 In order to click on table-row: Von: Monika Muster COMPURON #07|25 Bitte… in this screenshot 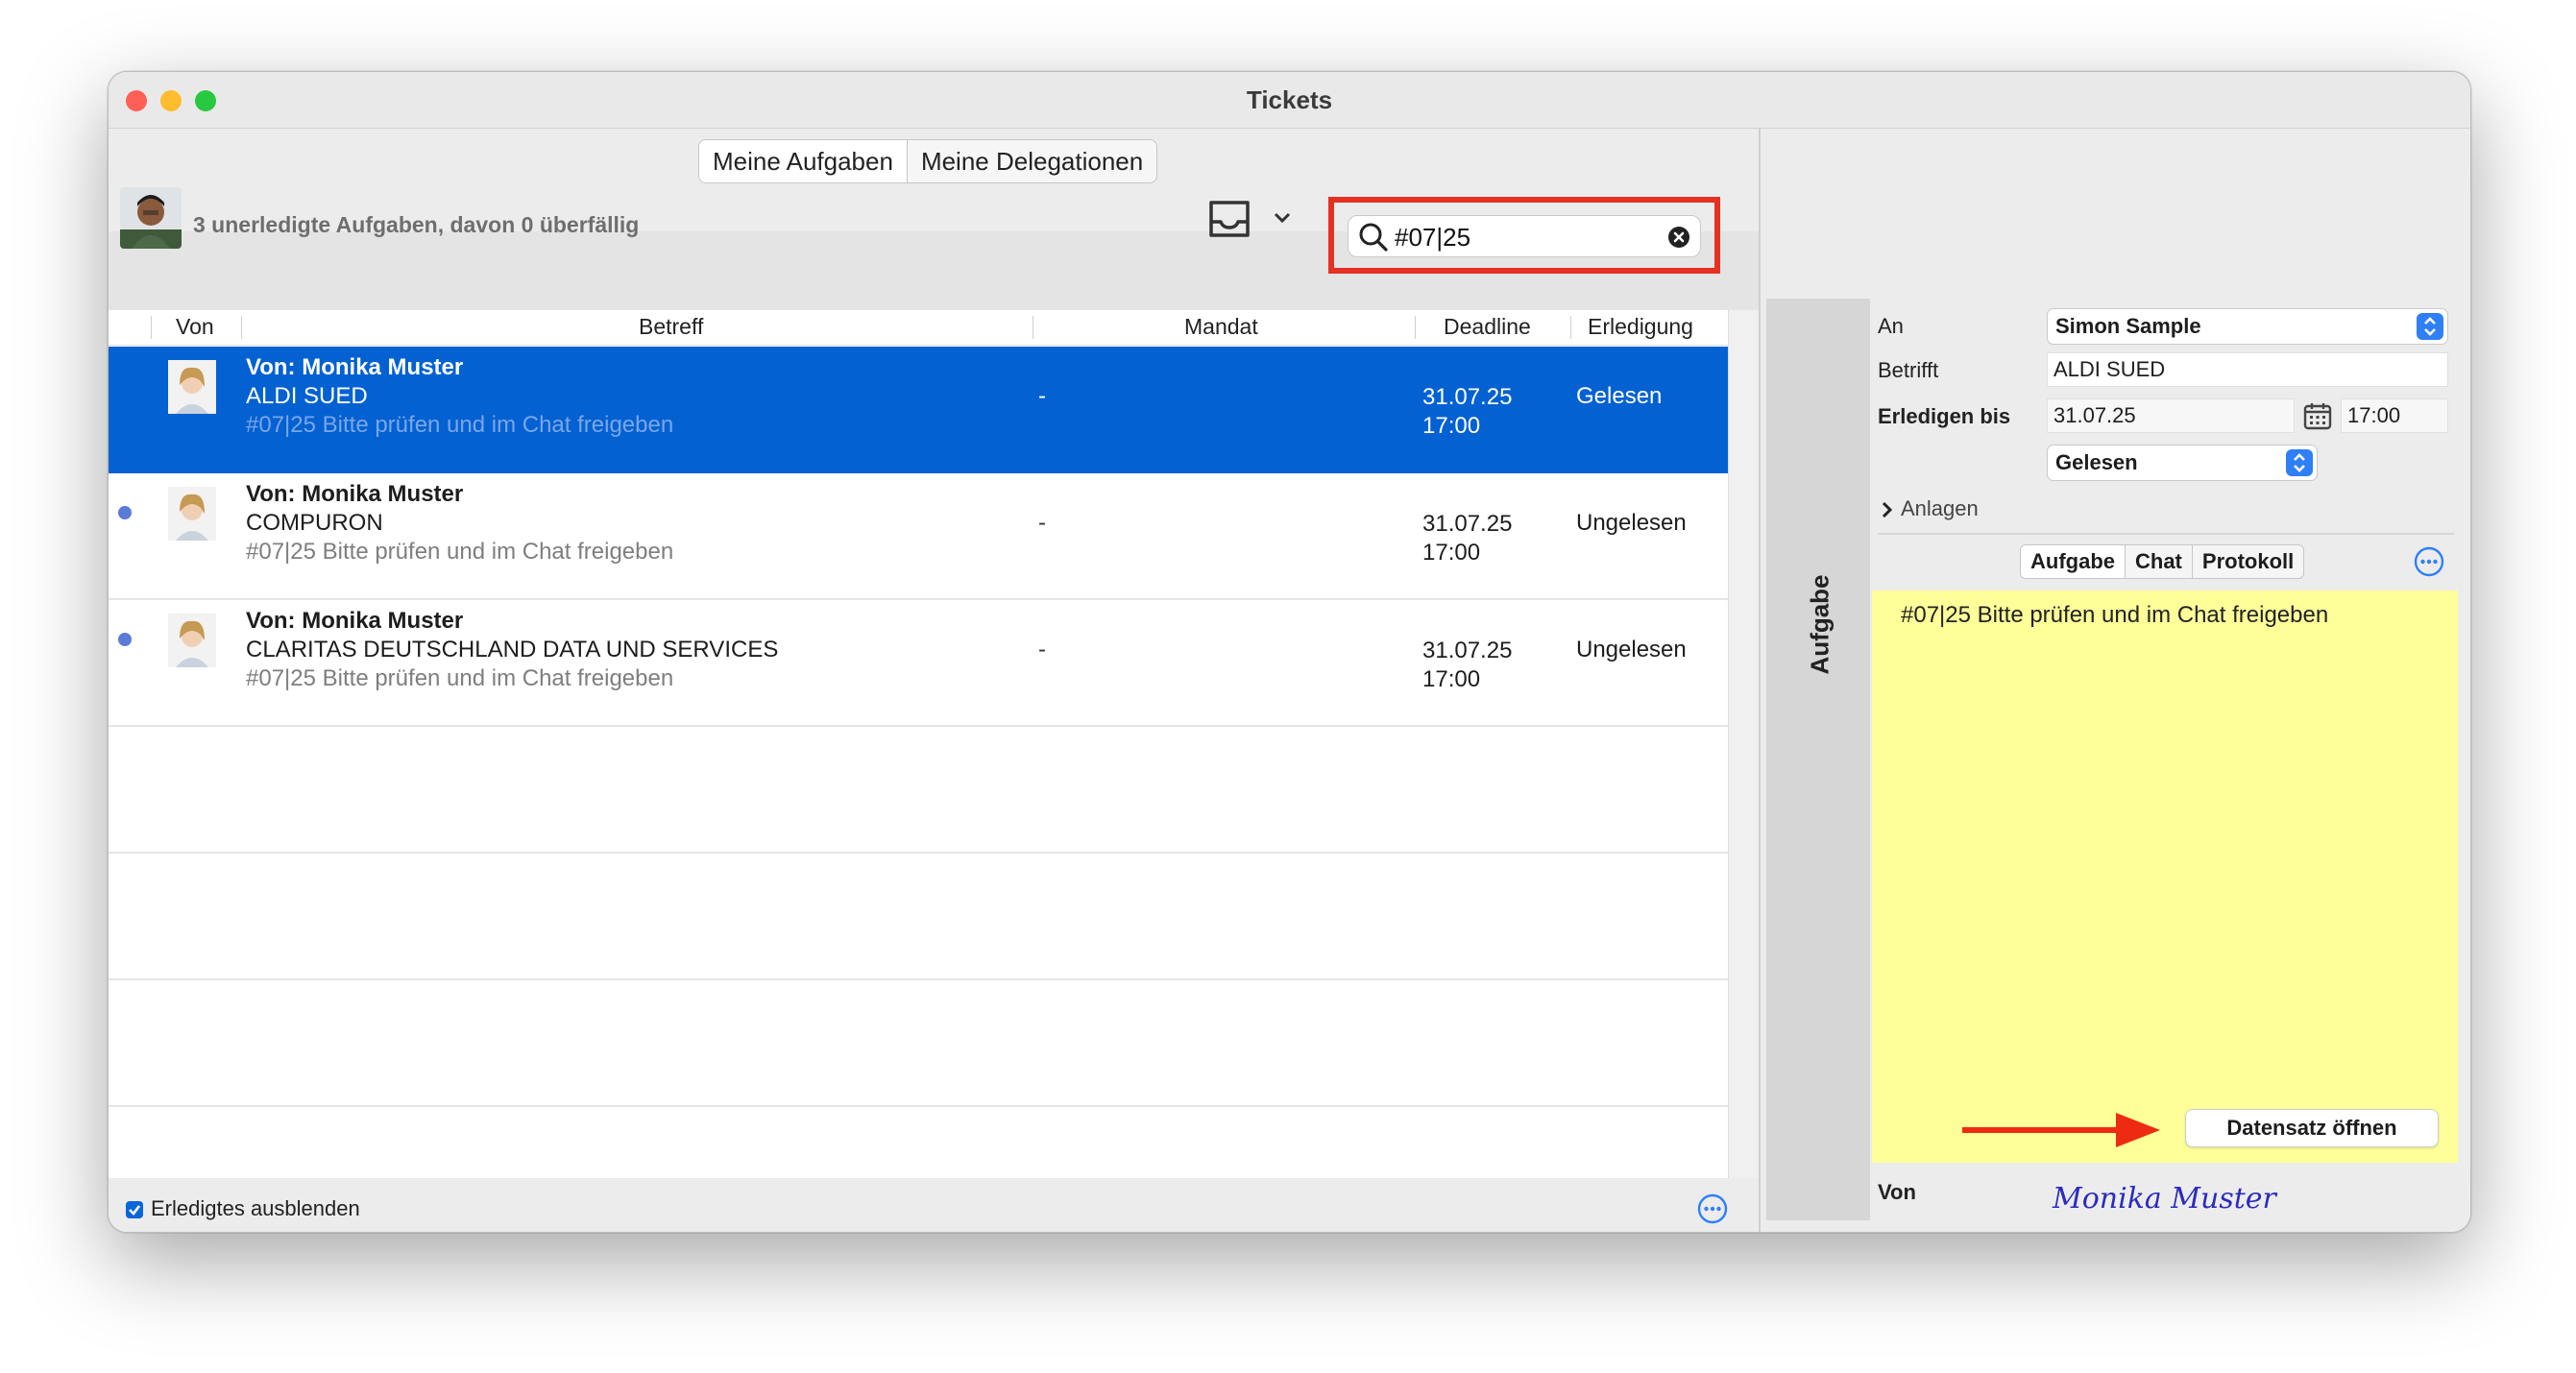, I will do `click(919, 536)`.